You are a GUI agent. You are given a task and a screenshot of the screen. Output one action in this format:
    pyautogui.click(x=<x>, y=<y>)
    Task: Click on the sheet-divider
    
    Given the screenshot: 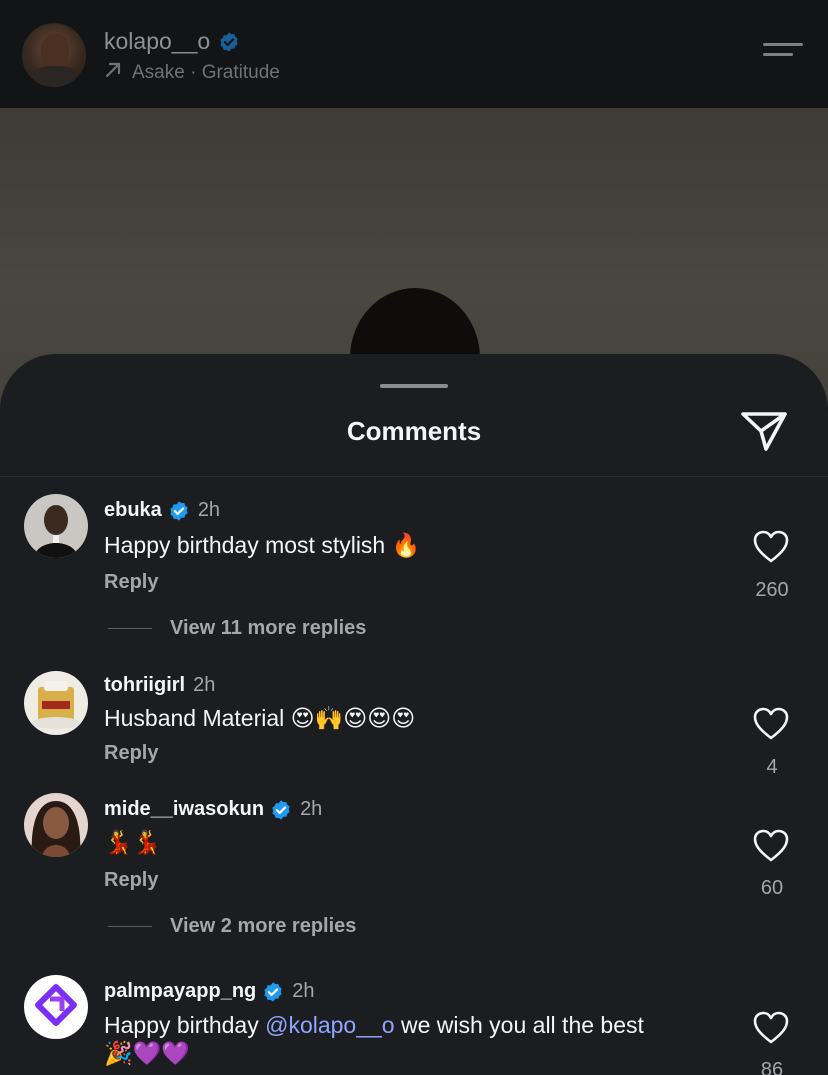 What is the action you would take?
    pyautogui.click(x=414, y=476)
    